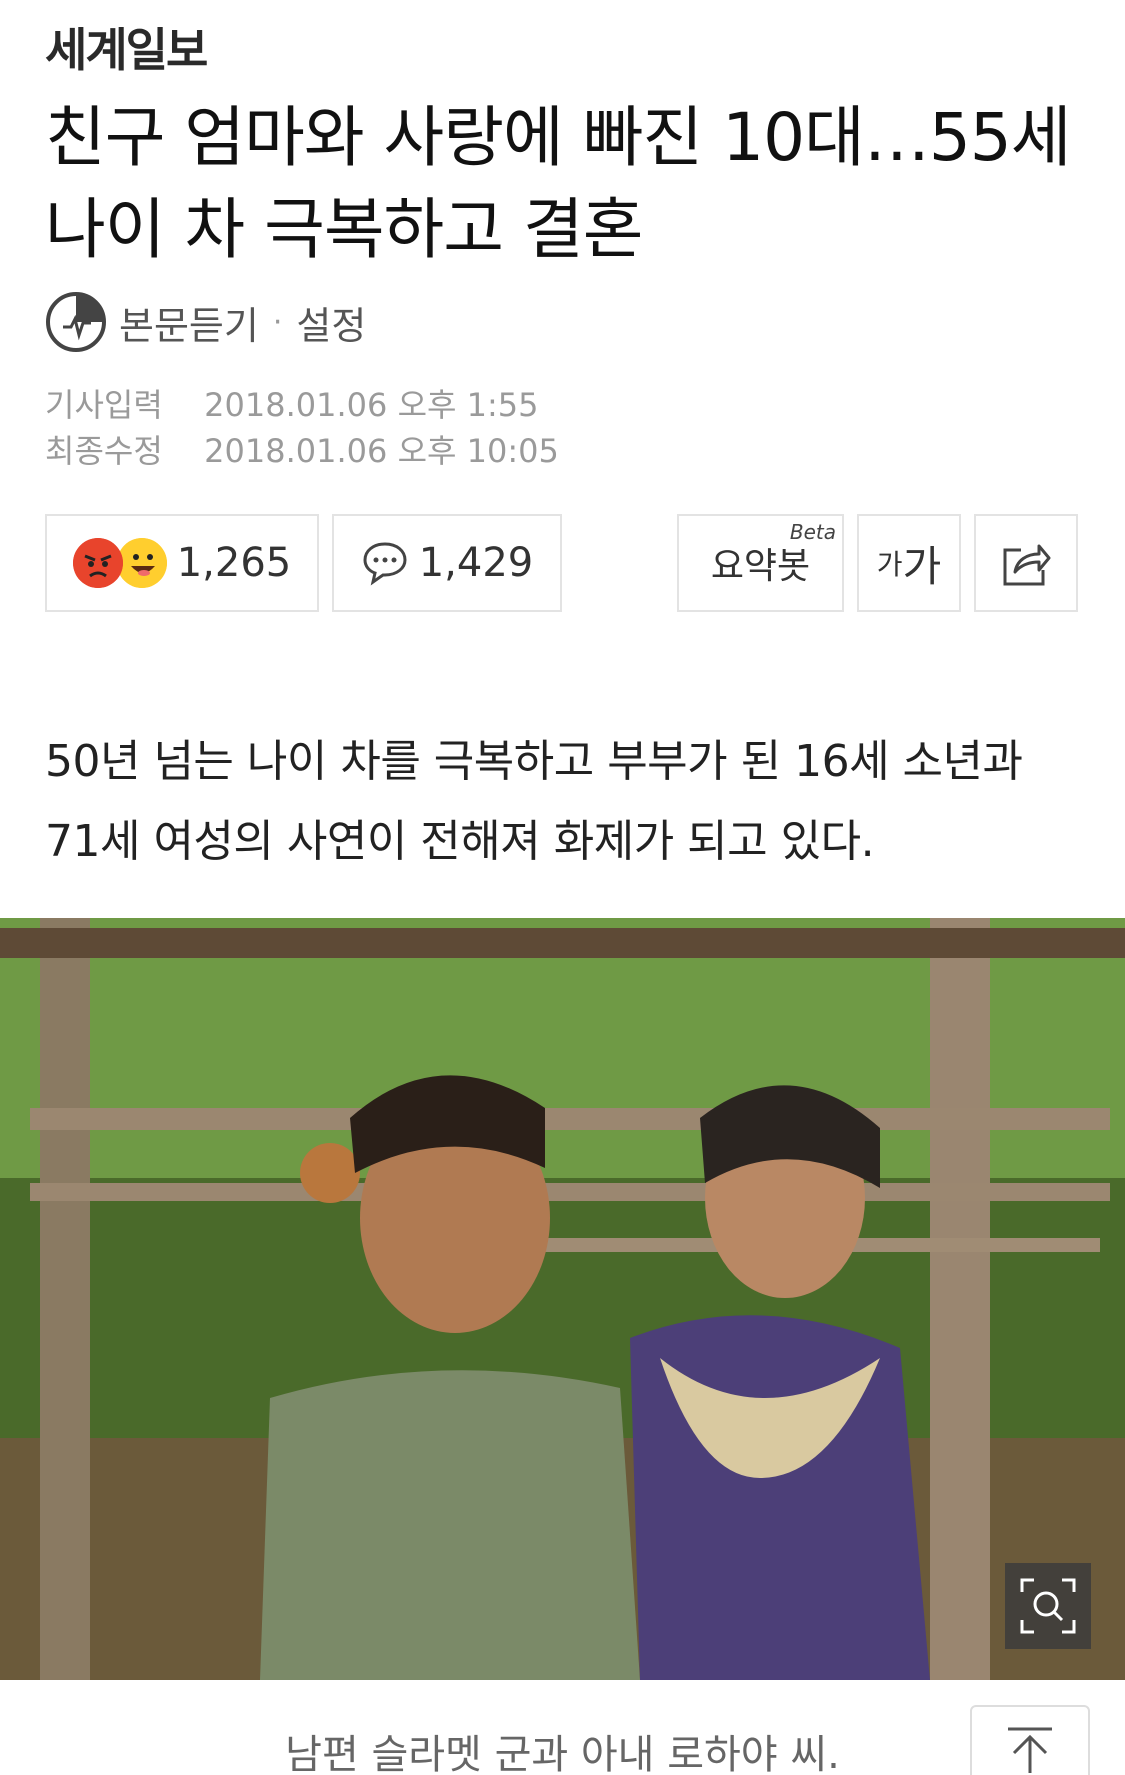 The height and width of the screenshot is (1775, 1125). What do you see at coordinates (76, 322) in the screenshot?
I see `tts-icon` at bounding box center [76, 322].